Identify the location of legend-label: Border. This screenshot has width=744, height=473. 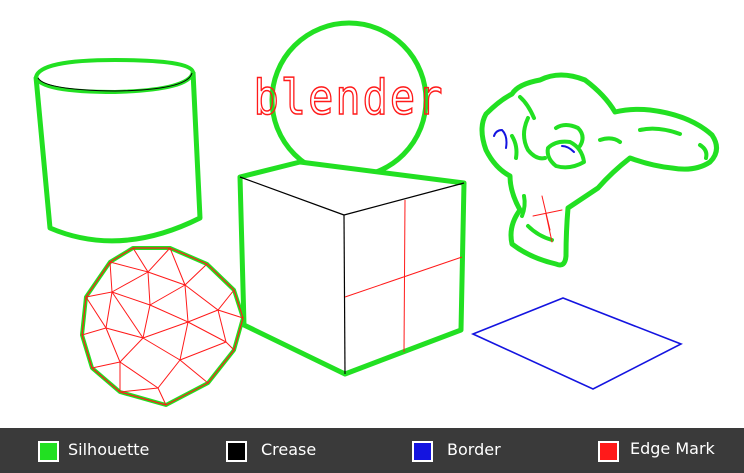
(474, 449).